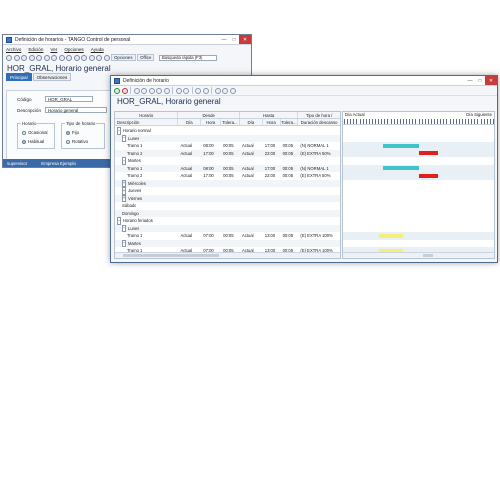 This screenshot has width=500, height=500. What do you see at coordinates (136, 90) in the screenshot?
I see `new-icon` at bounding box center [136, 90].